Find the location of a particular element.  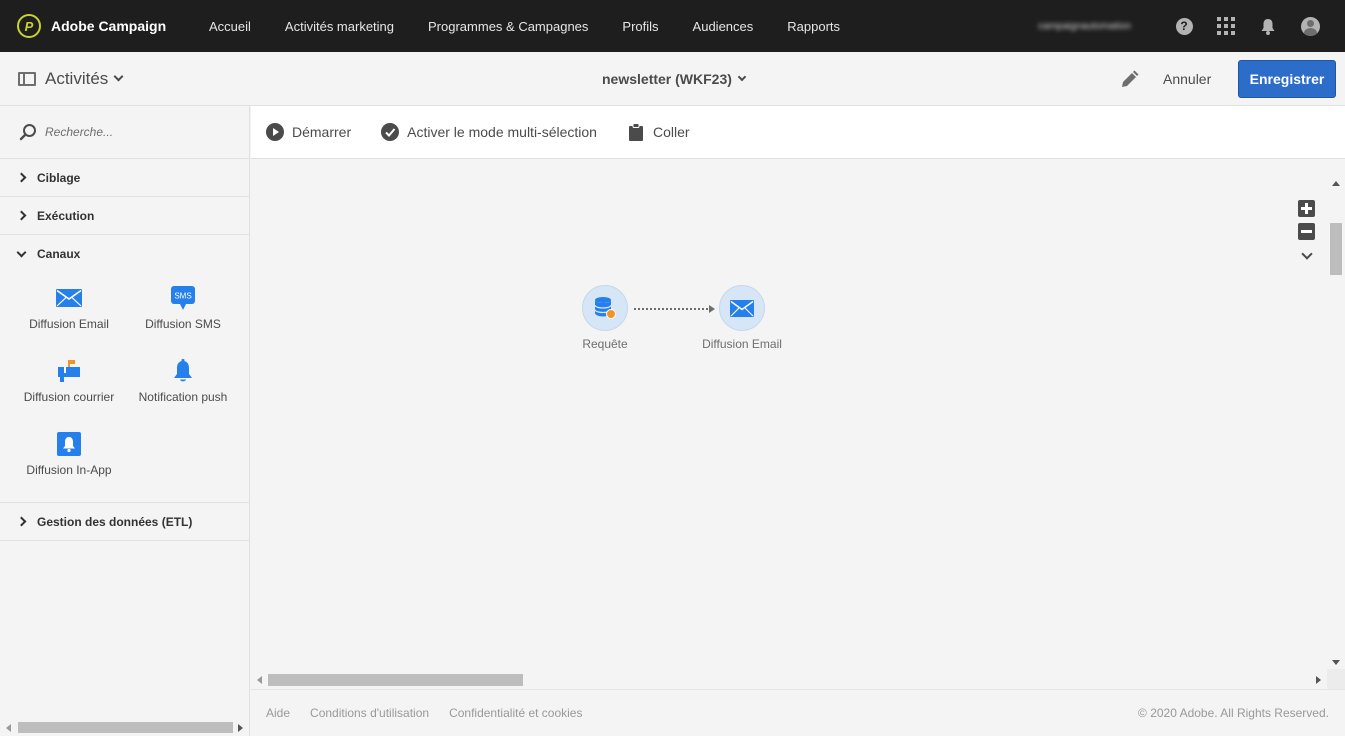

workflow-node-requete: Requête is located at coordinates (605, 318).